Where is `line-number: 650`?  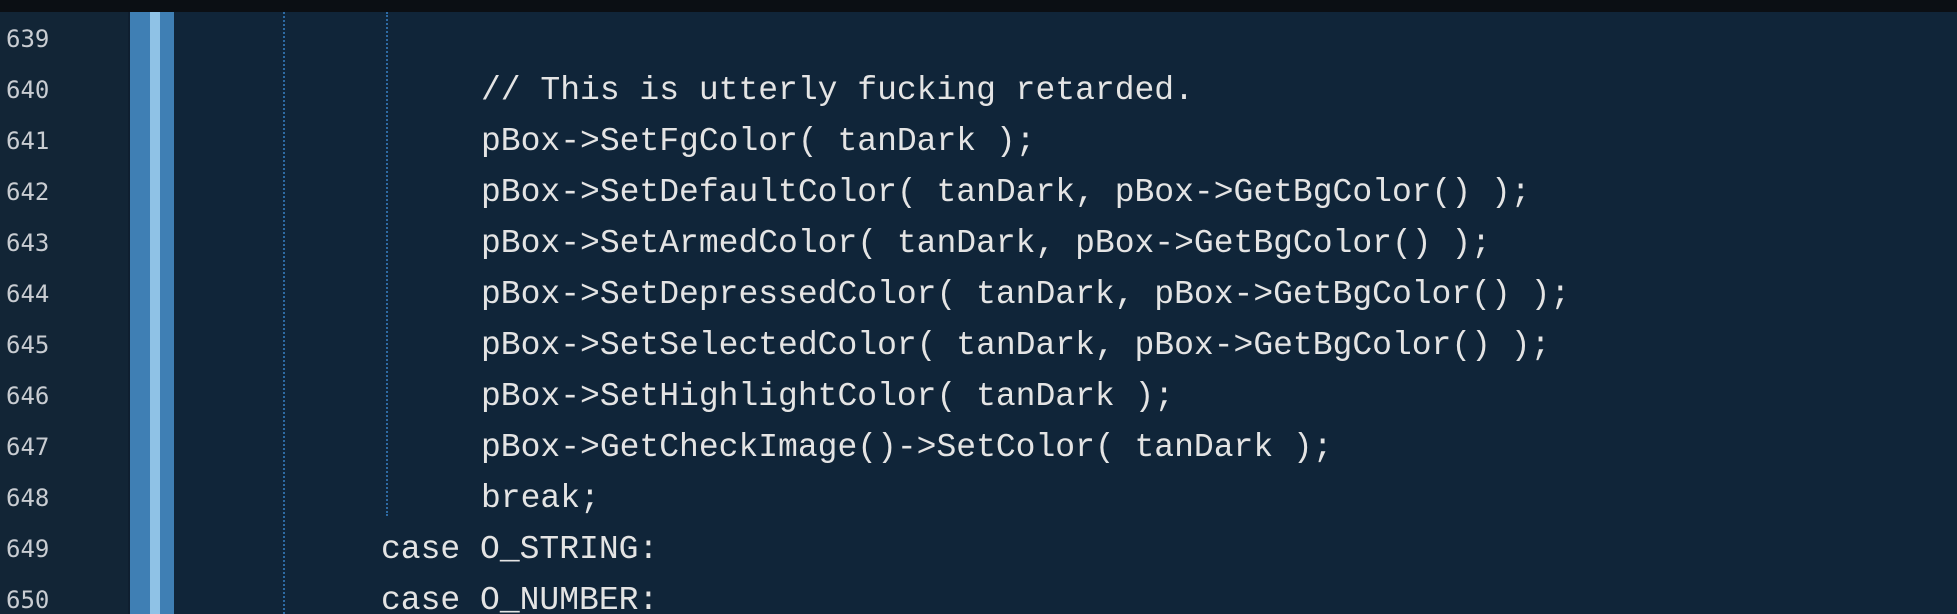
line-number: 650 is located at coordinates (28, 600).